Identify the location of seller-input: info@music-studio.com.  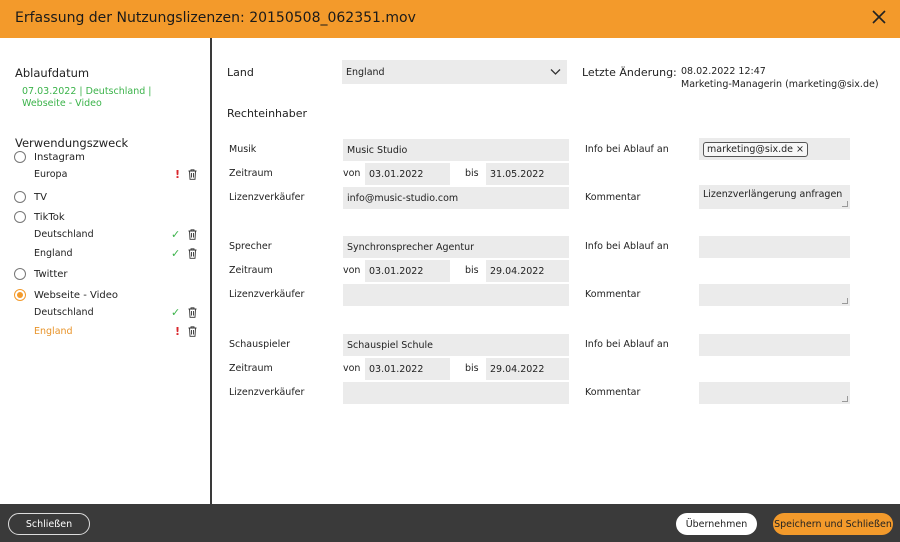
(456, 198).